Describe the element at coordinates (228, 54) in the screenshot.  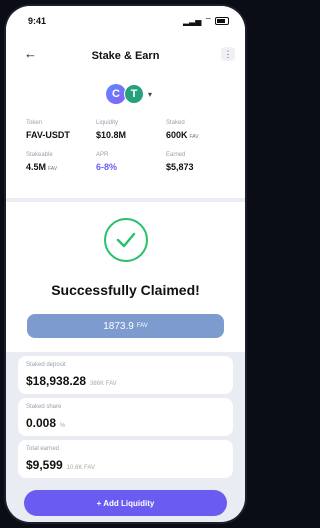
I see `kebab-icon: ⋮` at that location.